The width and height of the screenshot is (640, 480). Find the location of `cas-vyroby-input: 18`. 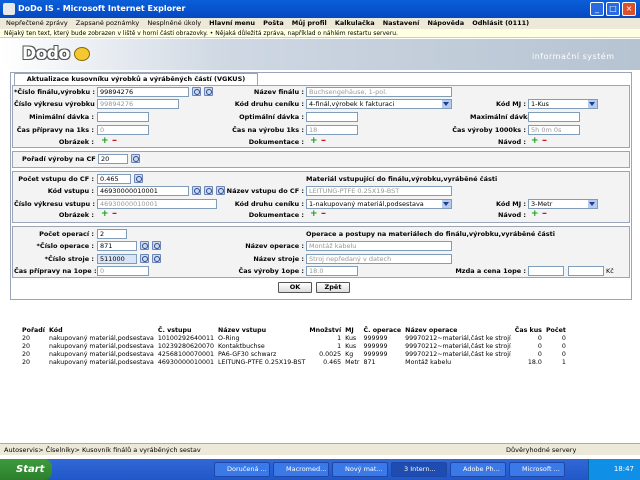

cas-vyroby-input: 18 is located at coordinates (332, 130).